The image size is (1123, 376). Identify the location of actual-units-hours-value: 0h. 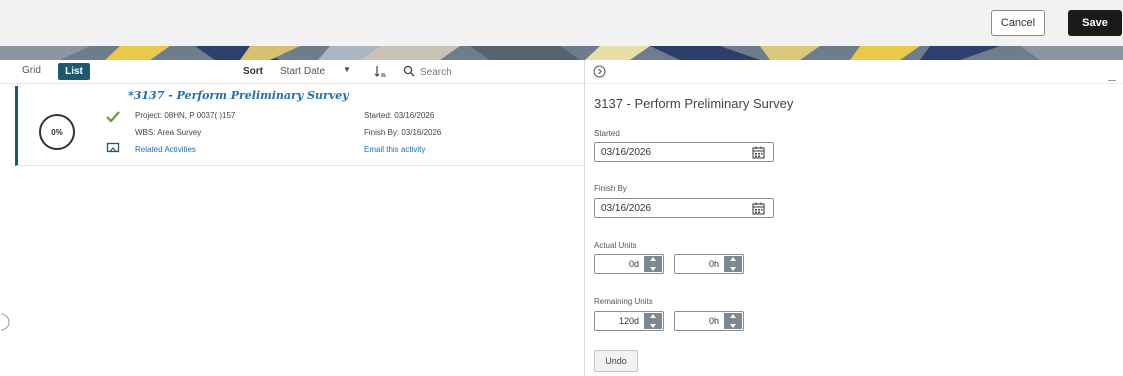
(713, 264).